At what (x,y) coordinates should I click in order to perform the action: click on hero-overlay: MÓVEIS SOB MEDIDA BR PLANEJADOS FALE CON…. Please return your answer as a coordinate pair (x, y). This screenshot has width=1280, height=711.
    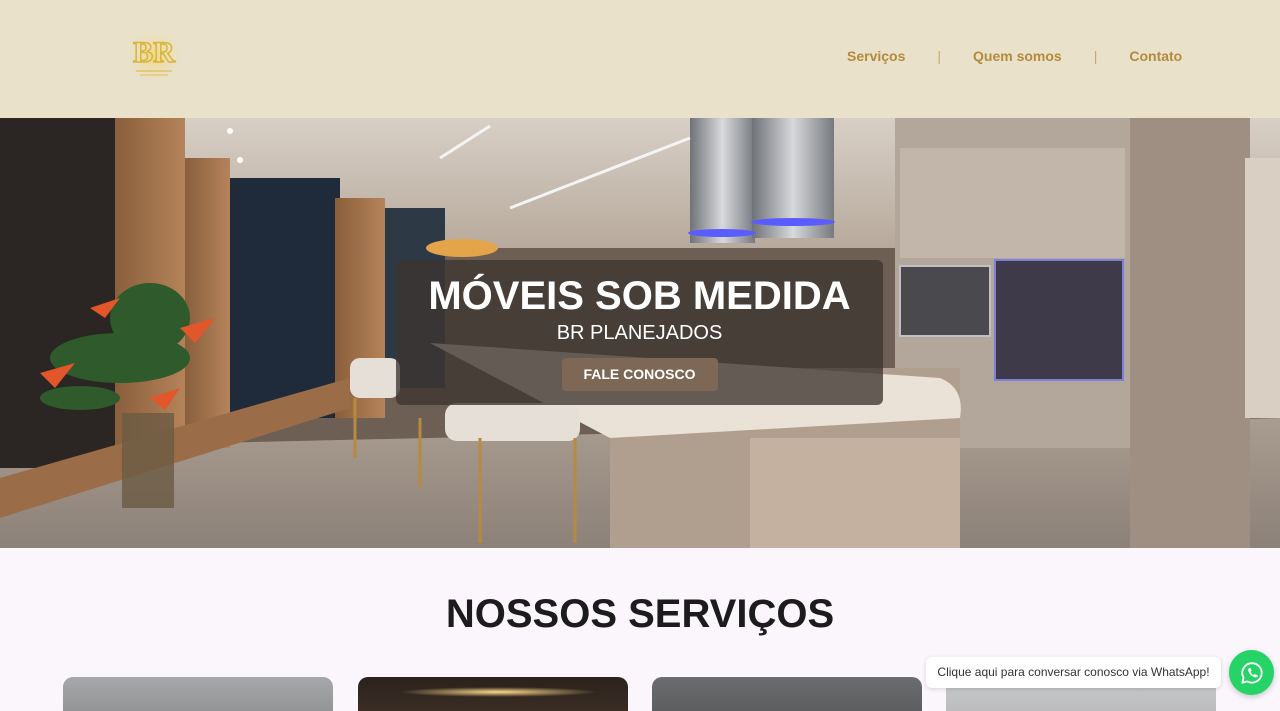
    Looking at the image, I should click on (639, 332).